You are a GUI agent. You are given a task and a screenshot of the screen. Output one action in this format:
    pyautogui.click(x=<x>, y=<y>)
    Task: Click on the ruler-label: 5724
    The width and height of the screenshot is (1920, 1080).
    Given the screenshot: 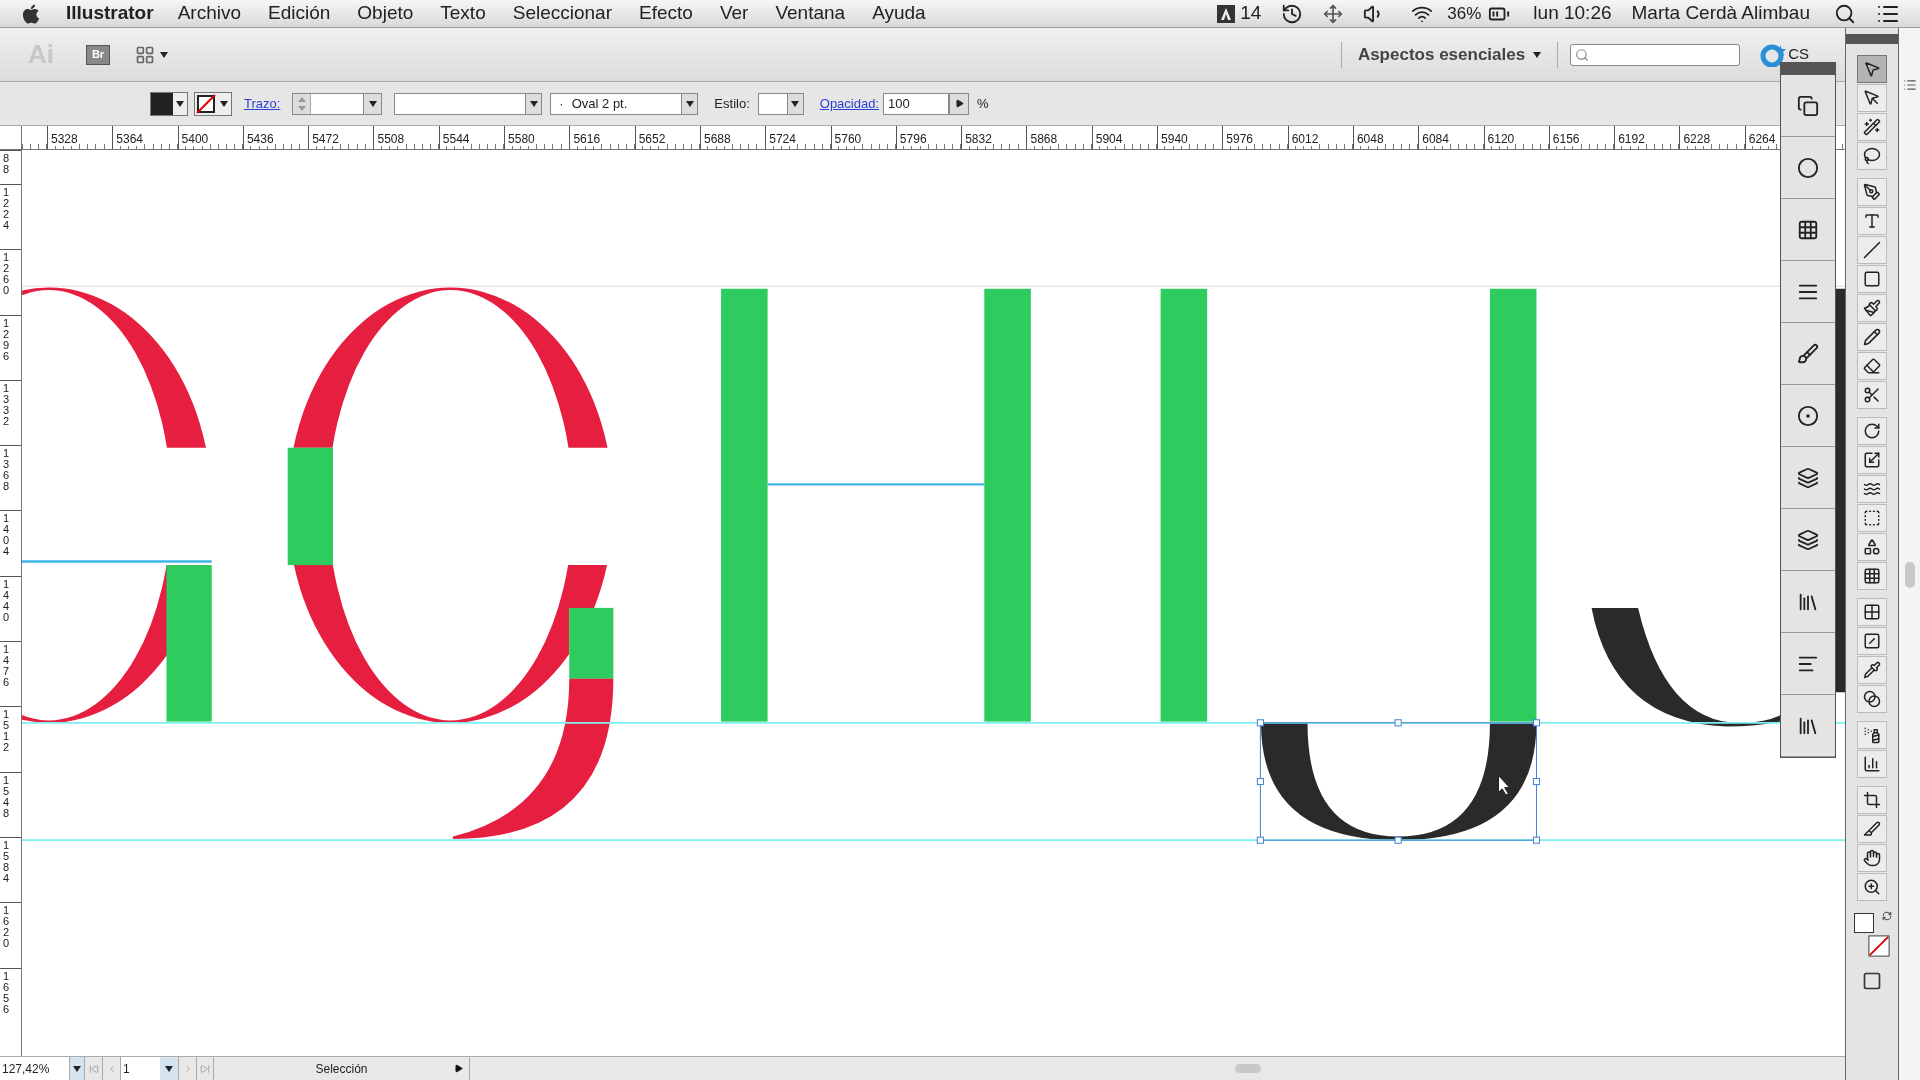 What is the action you would take?
    pyautogui.click(x=781, y=139)
    